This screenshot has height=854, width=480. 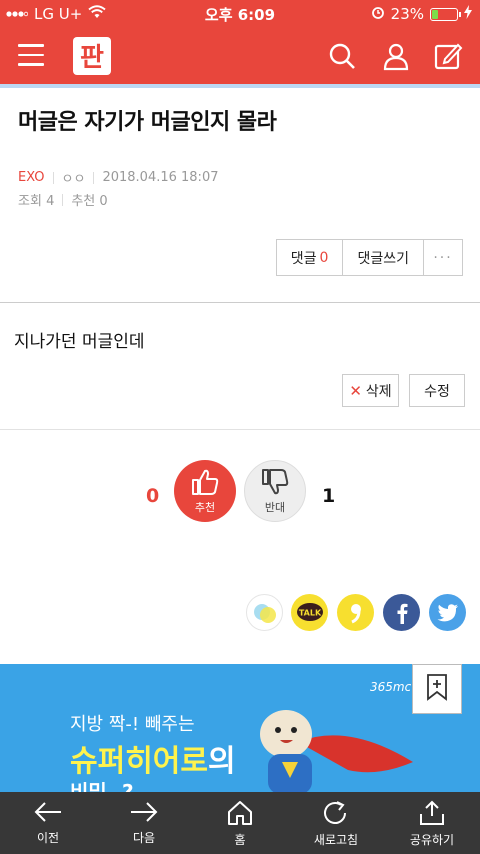 What do you see at coordinates (240, 840) in the screenshot?
I see `home-label: 홈` at bounding box center [240, 840].